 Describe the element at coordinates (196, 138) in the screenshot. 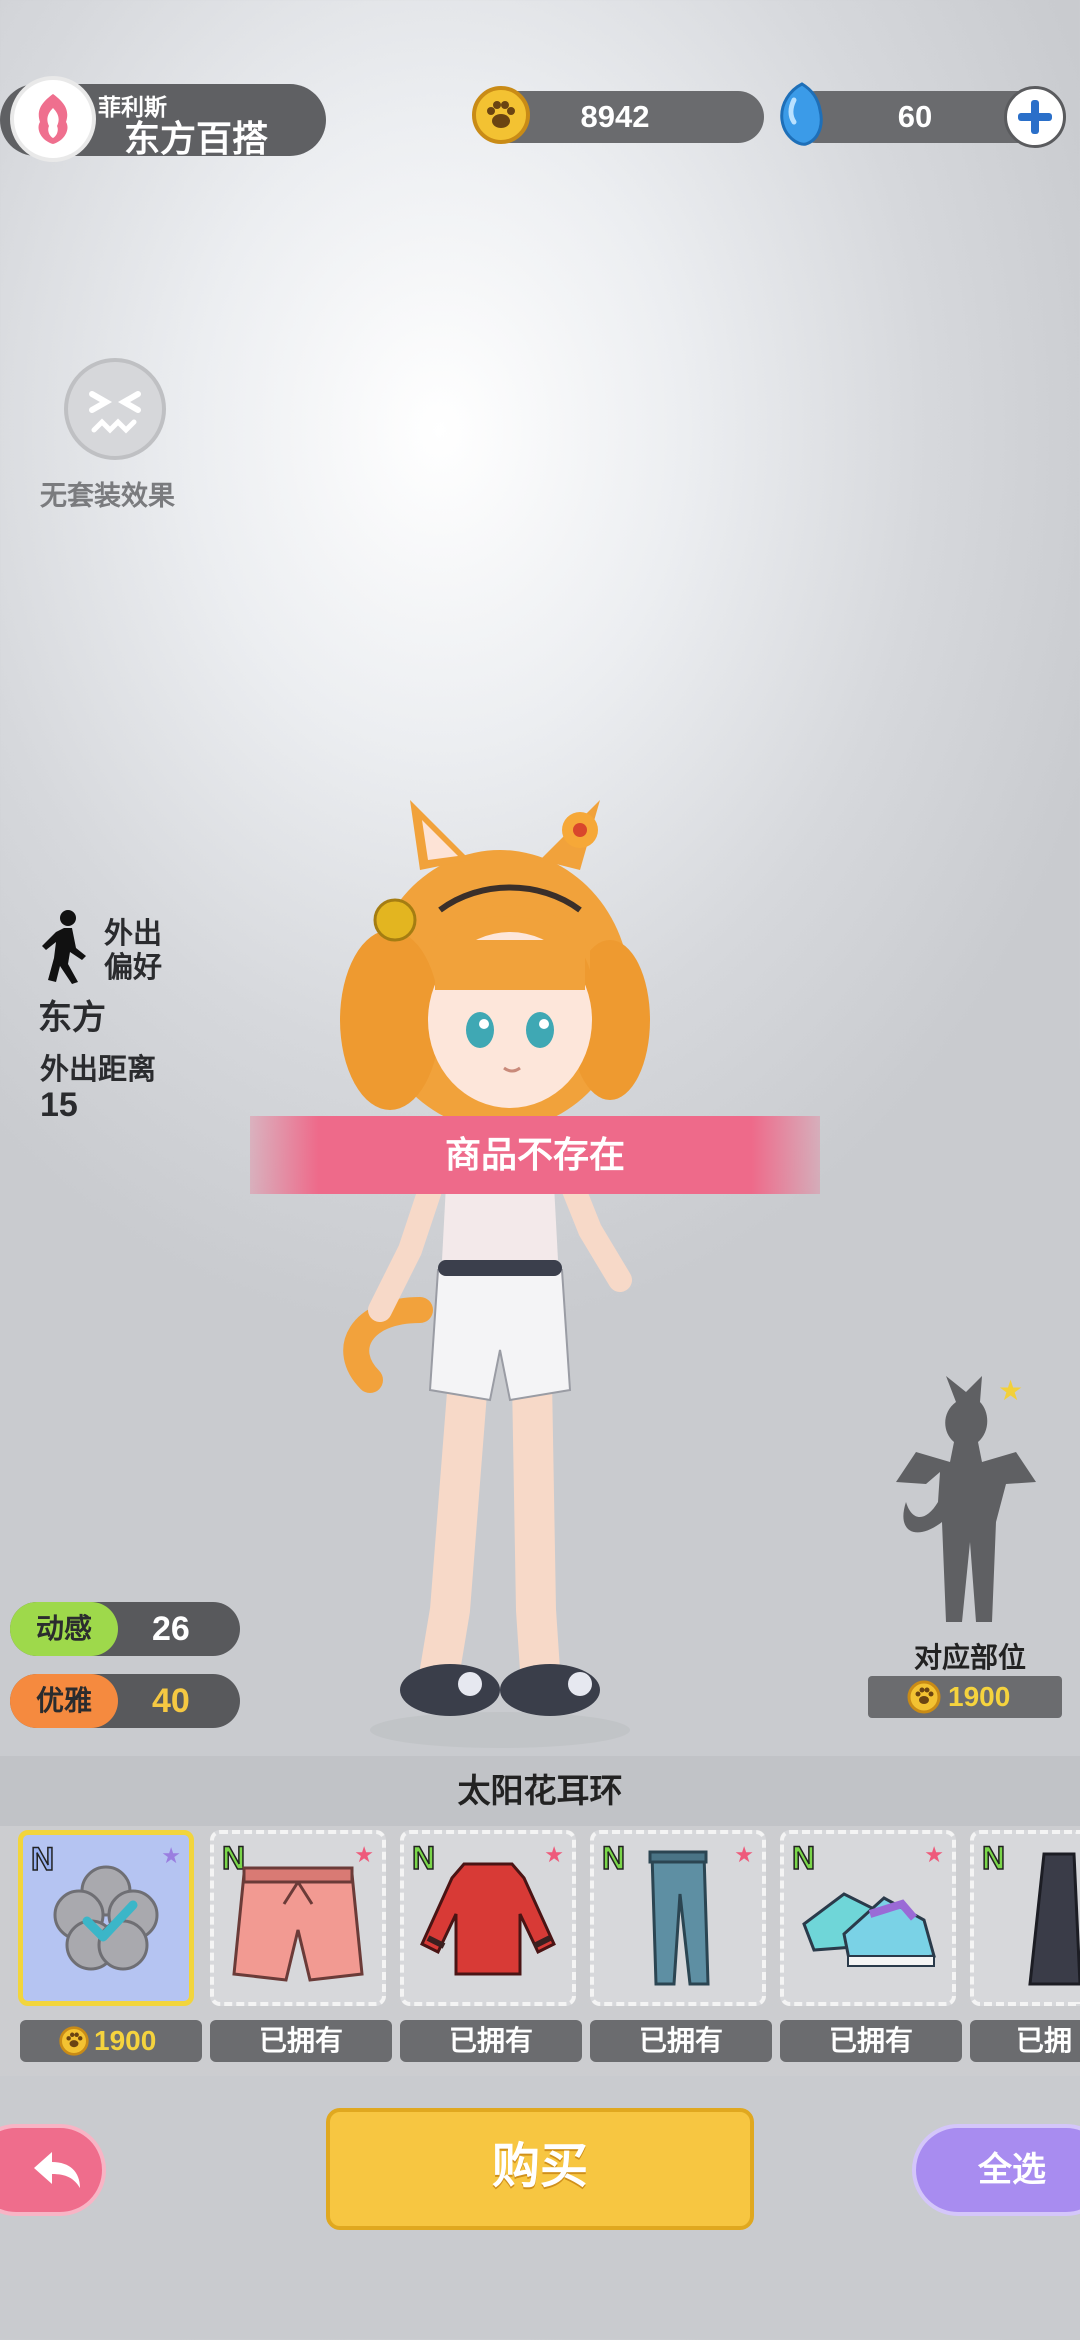

I see `shop-name: 东方百搭` at that location.